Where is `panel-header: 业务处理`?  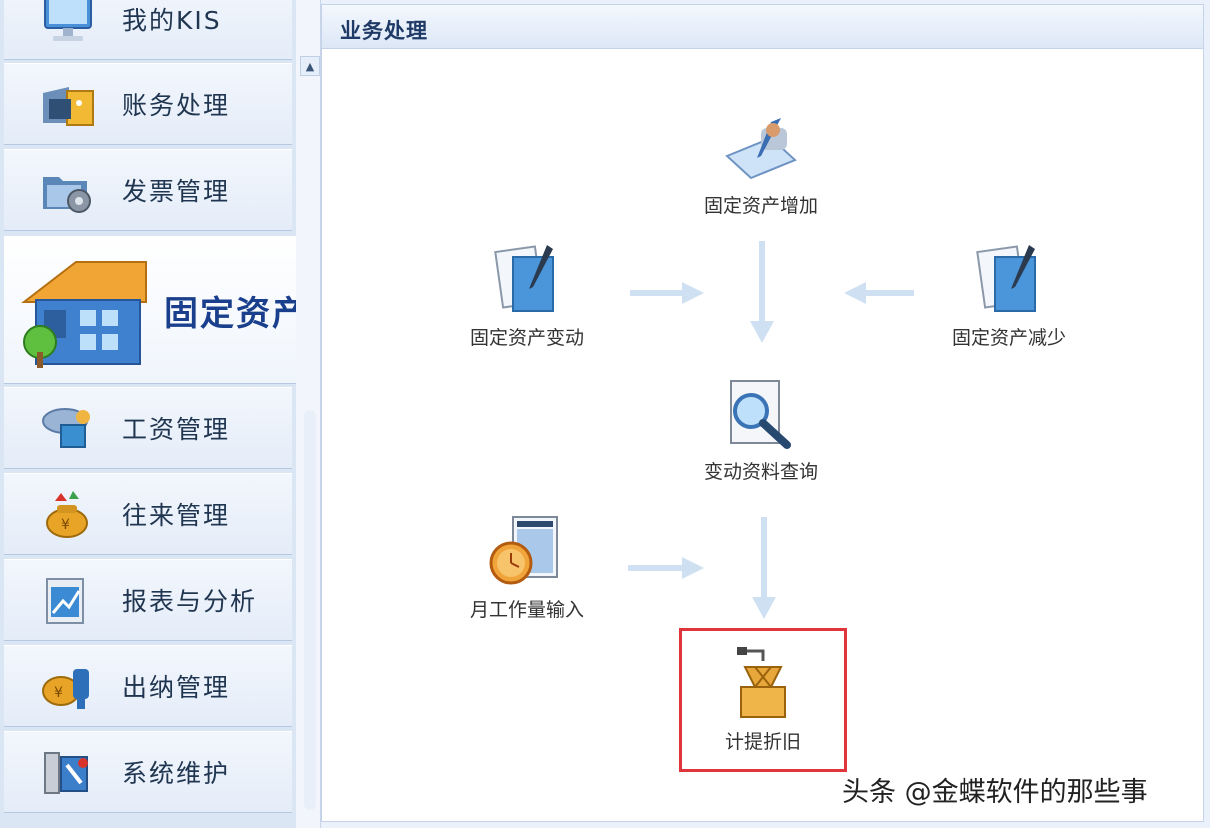
panel-header: 业务处理 is located at coordinates (762, 27).